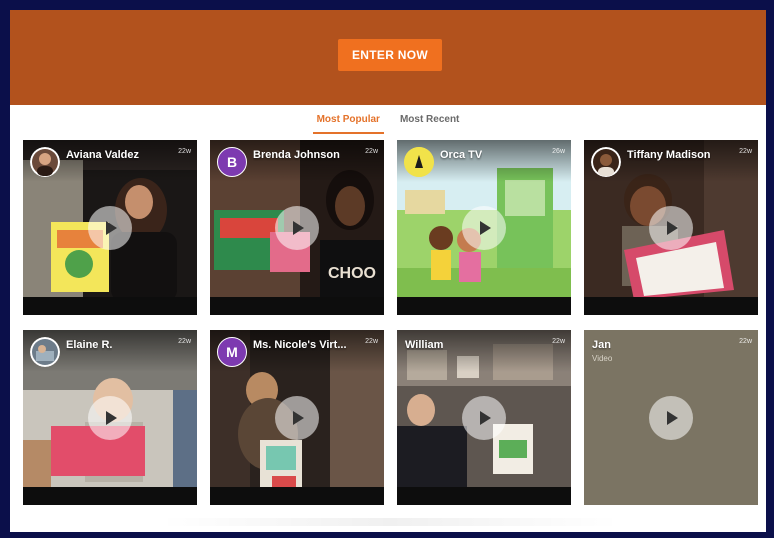 This screenshot has width=774, height=538. What do you see at coordinates (602, 358) in the screenshot?
I see `video-subtitle: Video` at bounding box center [602, 358].